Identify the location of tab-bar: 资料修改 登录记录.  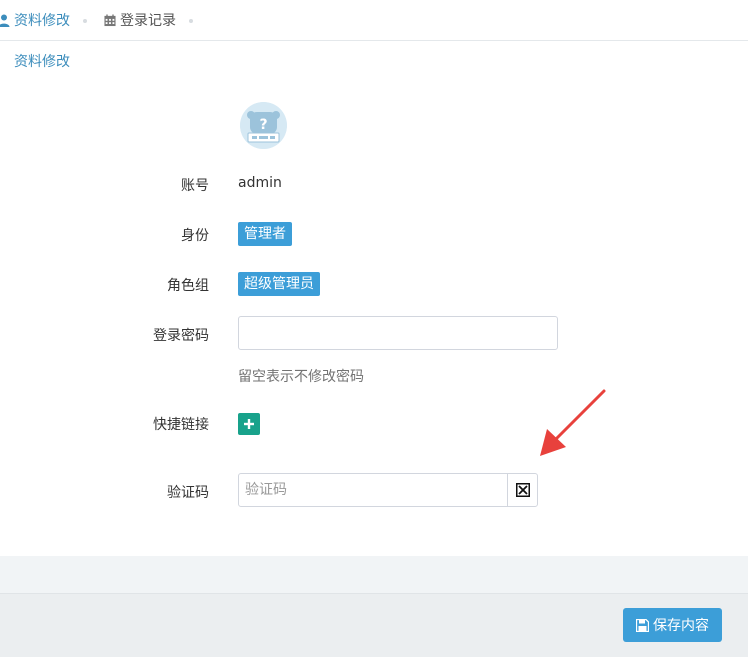
(374, 20).